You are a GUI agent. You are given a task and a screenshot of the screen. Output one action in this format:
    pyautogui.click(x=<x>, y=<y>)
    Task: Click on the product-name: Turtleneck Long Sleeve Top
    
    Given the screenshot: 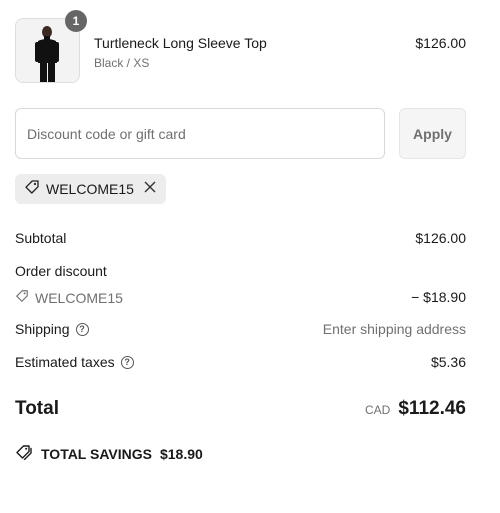 What is the action you would take?
    pyautogui.click(x=180, y=43)
    